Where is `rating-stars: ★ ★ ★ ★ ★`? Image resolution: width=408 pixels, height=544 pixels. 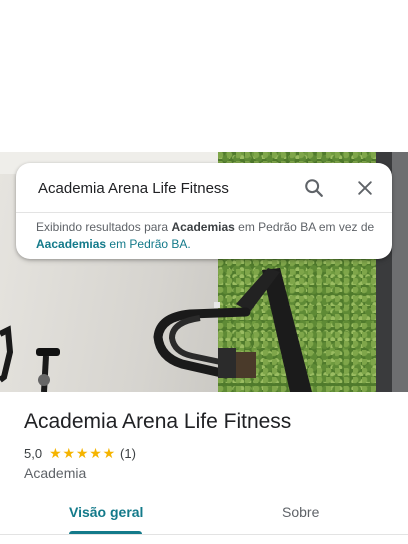 rating-stars: ★ ★ ★ ★ ★ is located at coordinates (82, 453).